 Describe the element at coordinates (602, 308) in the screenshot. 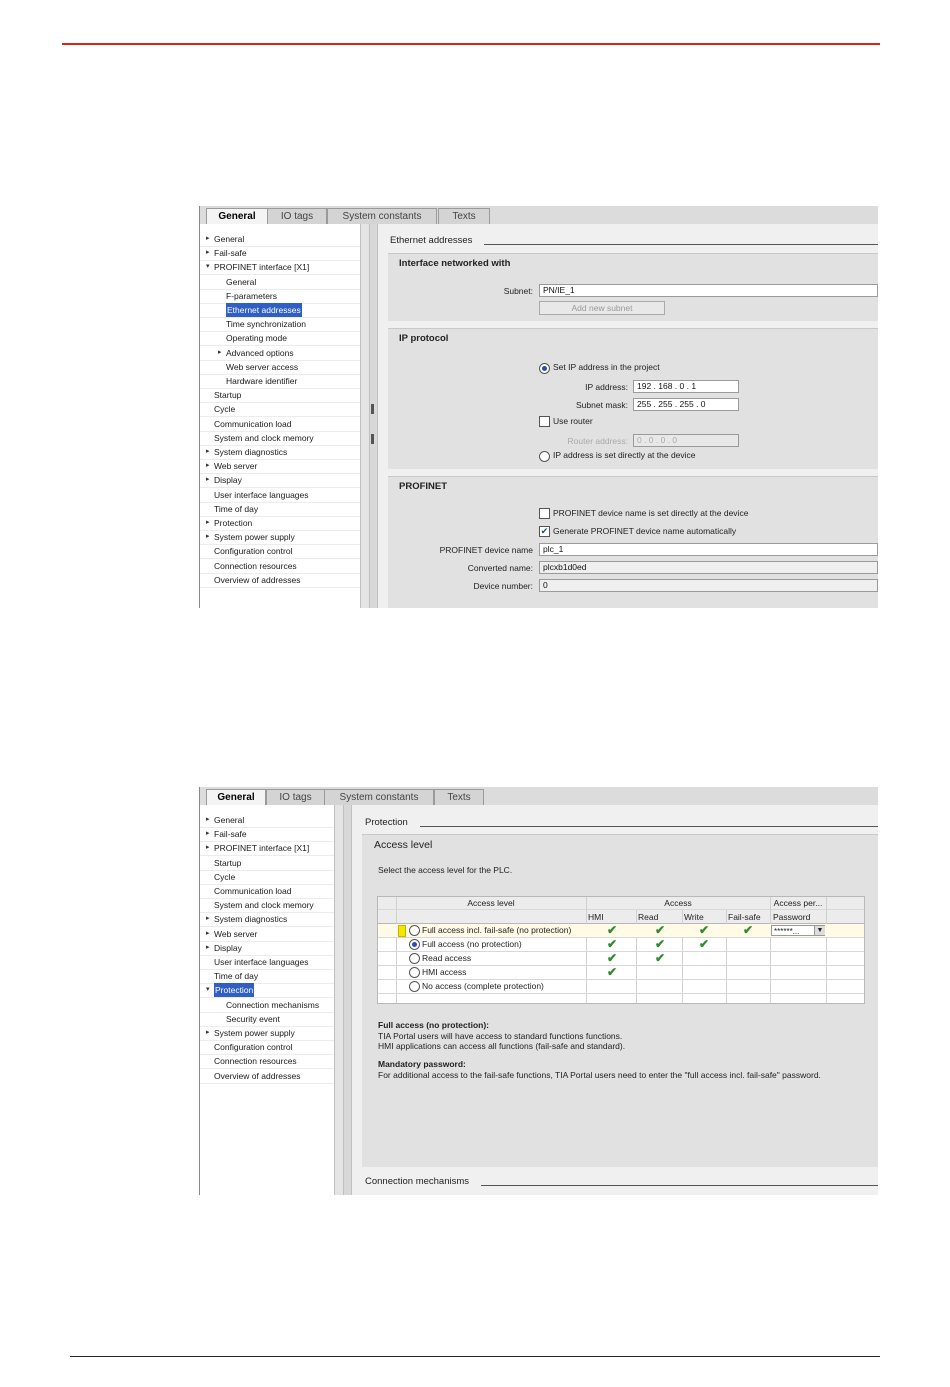

I see `add-new-subnet-button: Add new subnet` at that location.